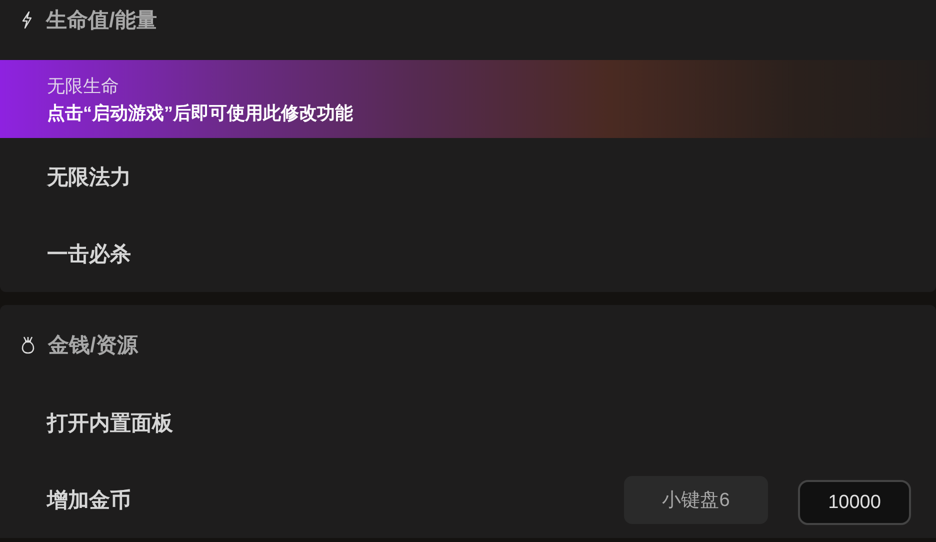 The image size is (936, 542). I want to click on section-title: 金钱/资源, so click(93, 345).